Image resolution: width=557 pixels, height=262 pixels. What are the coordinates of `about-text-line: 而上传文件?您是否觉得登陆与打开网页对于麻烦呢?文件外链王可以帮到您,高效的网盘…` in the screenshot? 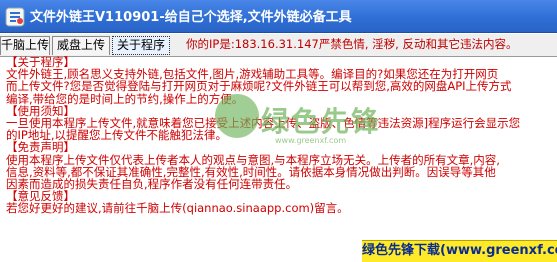 It's located at (259, 86).